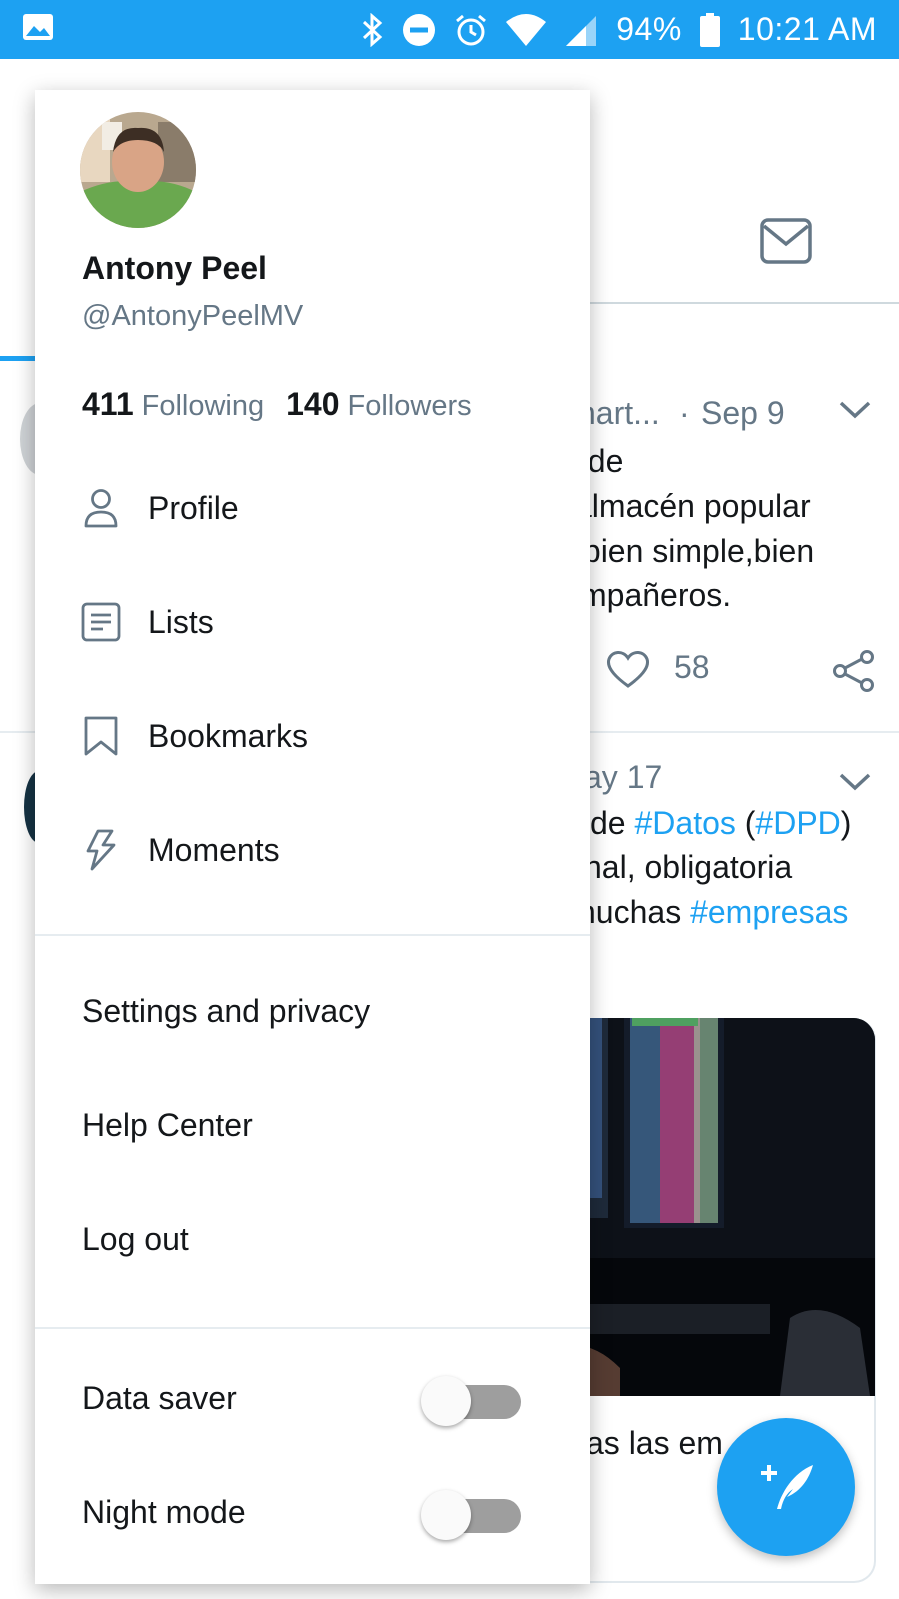 Image resolution: width=899 pixels, height=1599 pixels. What do you see at coordinates (409, 406) in the screenshot?
I see `followers-label: Followers` at bounding box center [409, 406].